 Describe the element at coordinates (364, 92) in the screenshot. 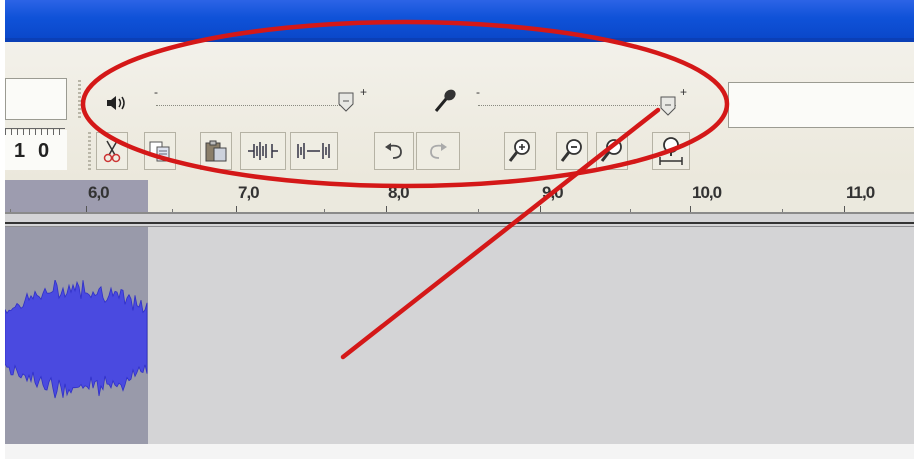

I see `volume-plus: +` at that location.